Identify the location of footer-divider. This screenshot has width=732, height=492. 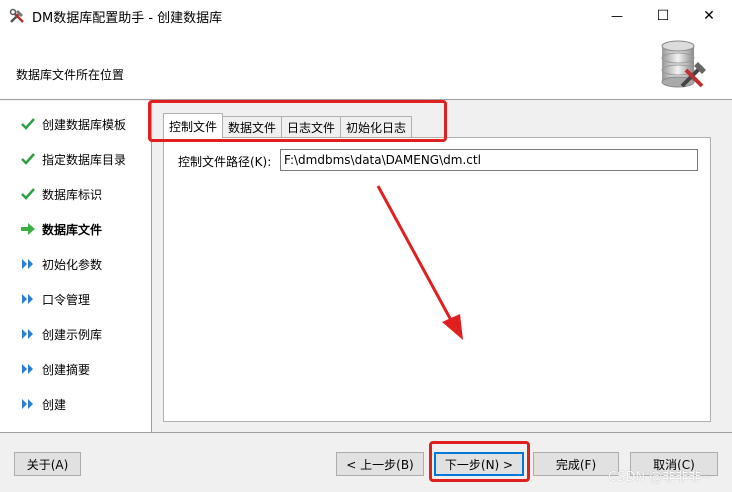
(366, 432).